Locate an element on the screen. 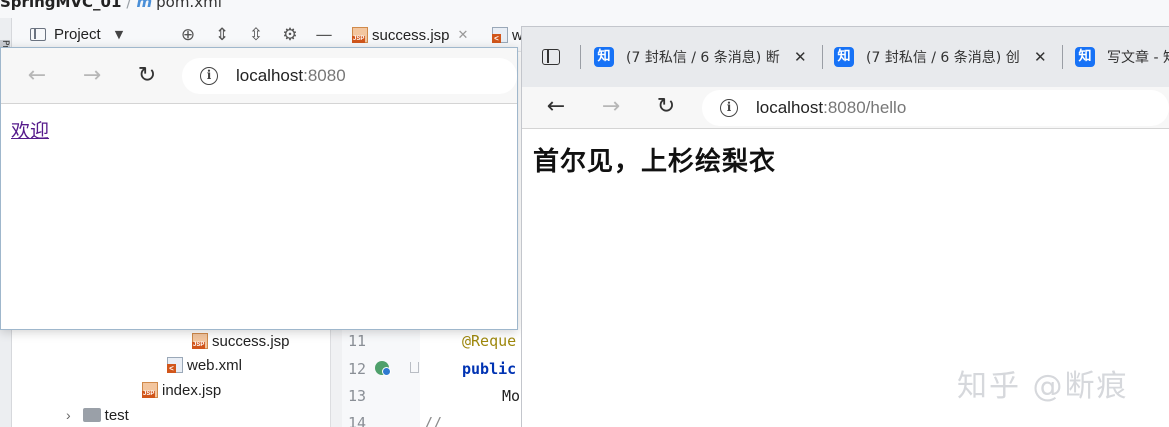 The height and width of the screenshot is (427, 1169). project-name: SpringMVC_01 is located at coordinates (61, 5).